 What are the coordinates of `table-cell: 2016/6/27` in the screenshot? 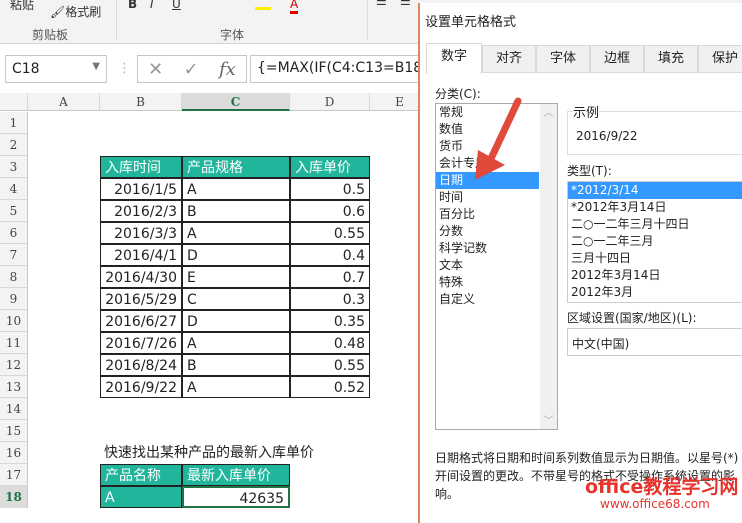 It's located at (141, 321).